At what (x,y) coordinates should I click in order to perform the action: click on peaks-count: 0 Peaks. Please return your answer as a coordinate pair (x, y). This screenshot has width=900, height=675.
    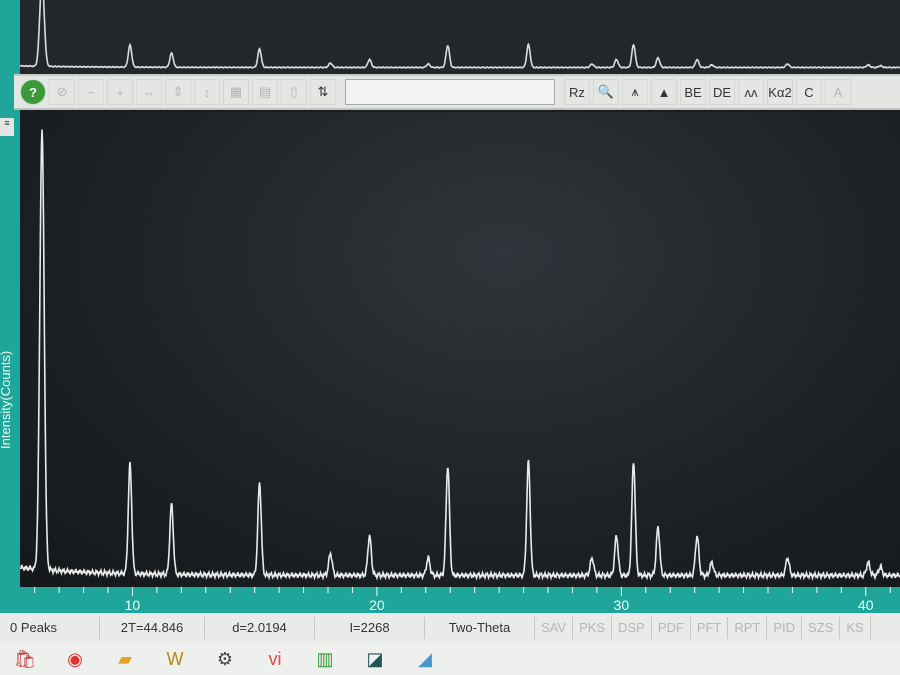
    Looking at the image, I should click on (50, 628).